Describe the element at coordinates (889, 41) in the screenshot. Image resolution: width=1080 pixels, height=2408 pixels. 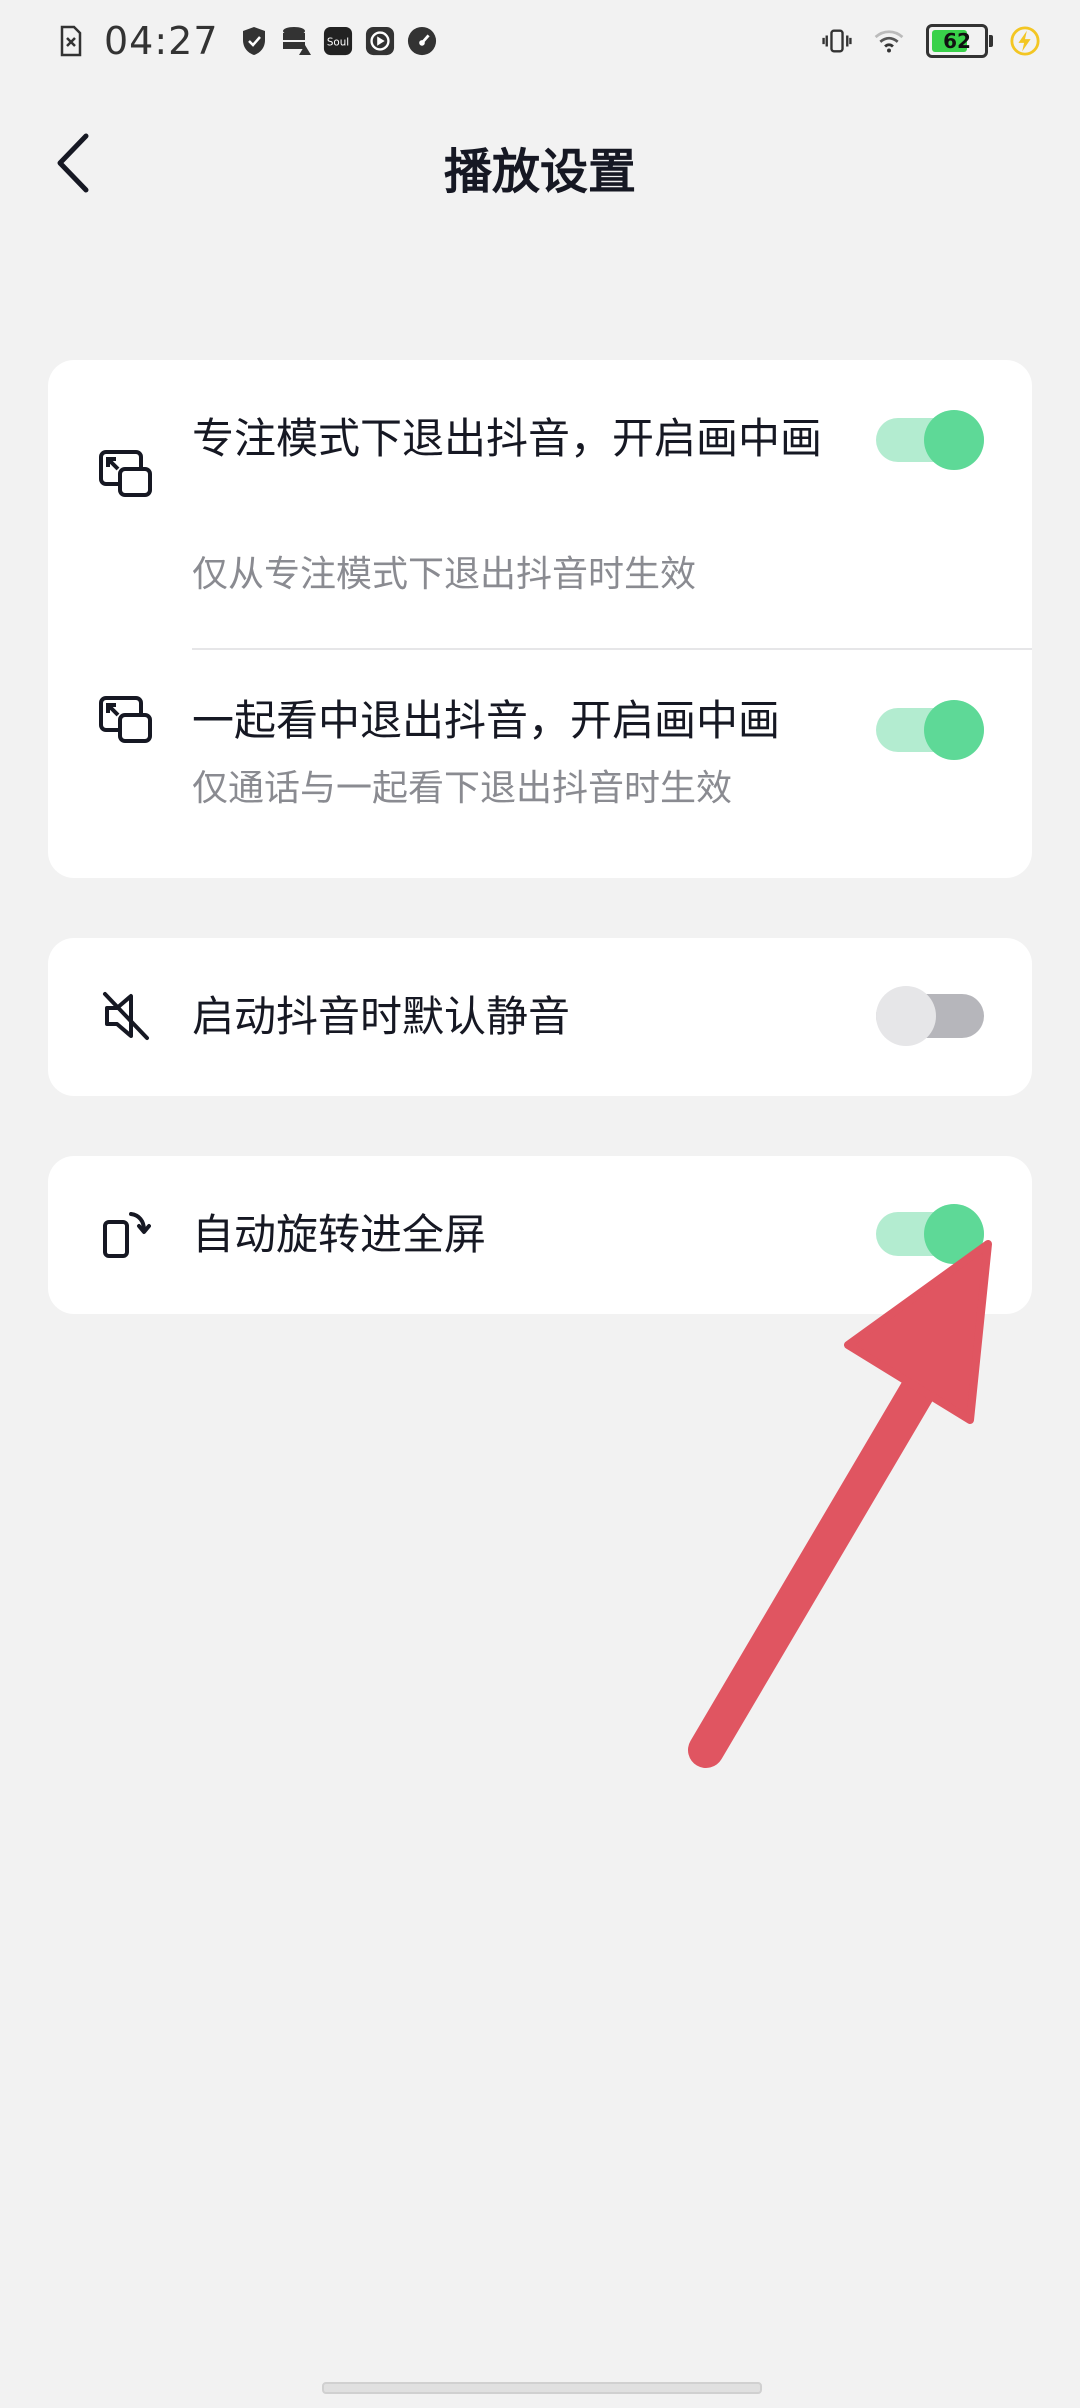
I see `wifi-icon` at that location.